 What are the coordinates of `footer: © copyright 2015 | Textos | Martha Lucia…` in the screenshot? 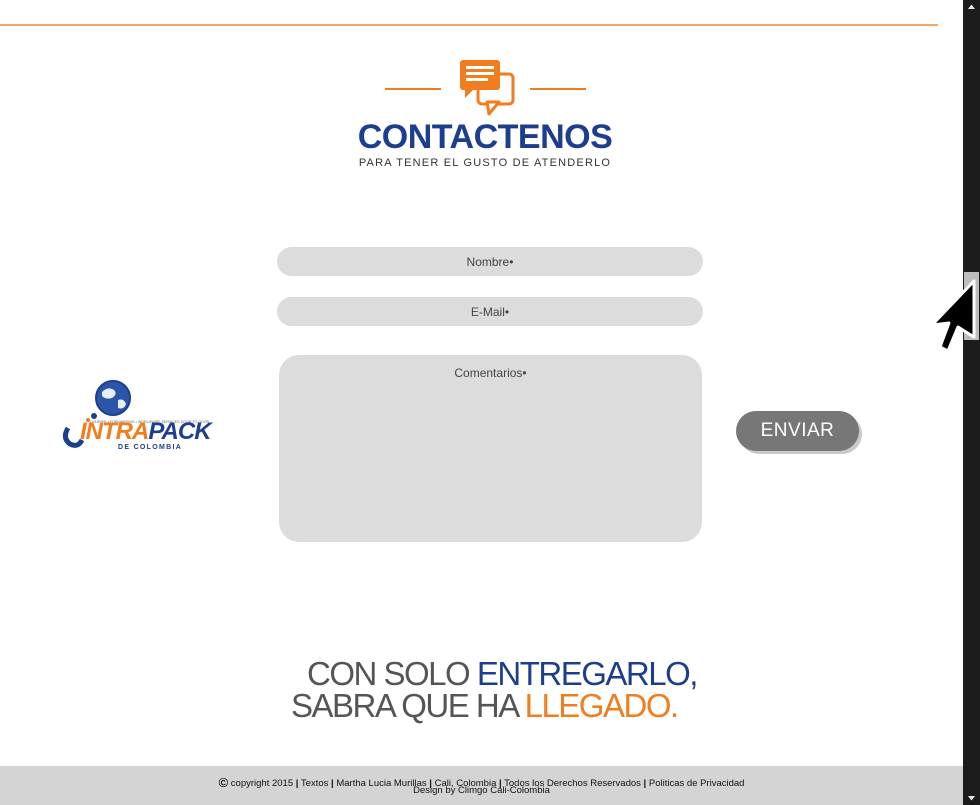 It's located at (481, 785).